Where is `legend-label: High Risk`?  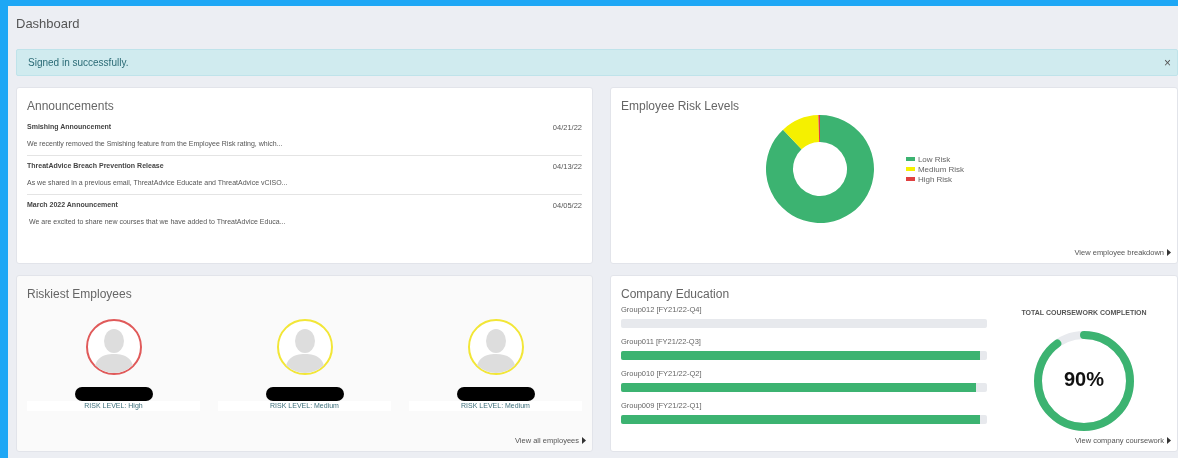
legend-label: High Risk is located at coordinates (935, 179).